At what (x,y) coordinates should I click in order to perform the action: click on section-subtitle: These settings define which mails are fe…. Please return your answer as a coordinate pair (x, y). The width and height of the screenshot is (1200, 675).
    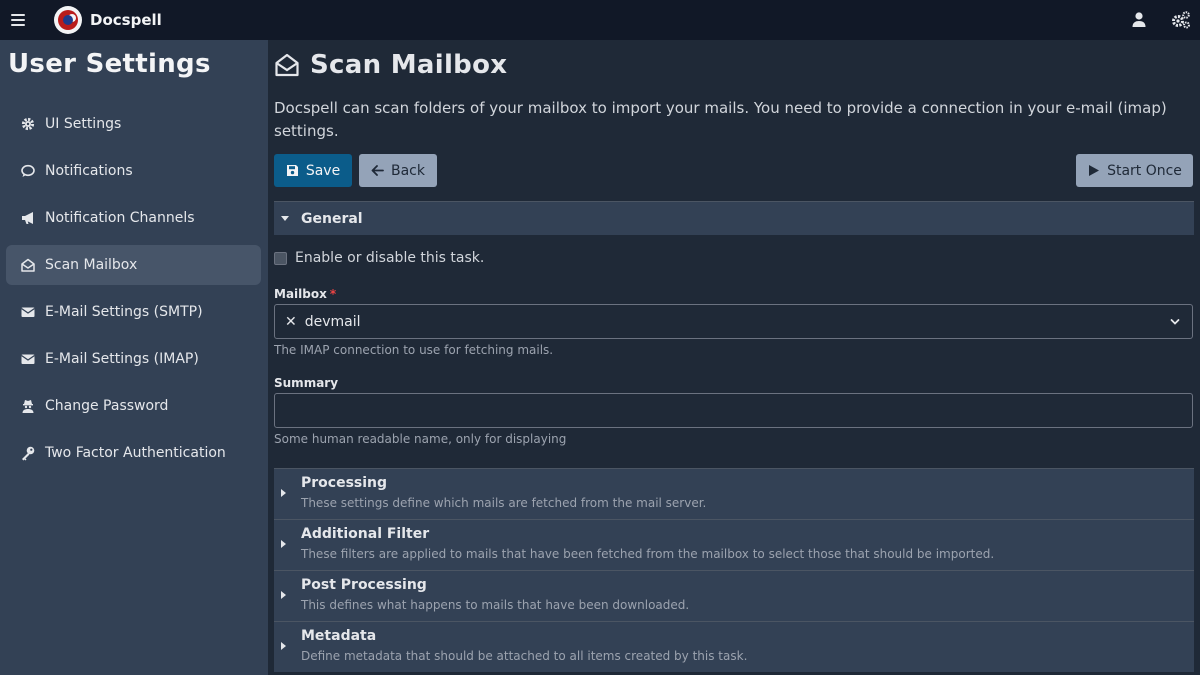
    Looking at the image, I should click on (504, 503).